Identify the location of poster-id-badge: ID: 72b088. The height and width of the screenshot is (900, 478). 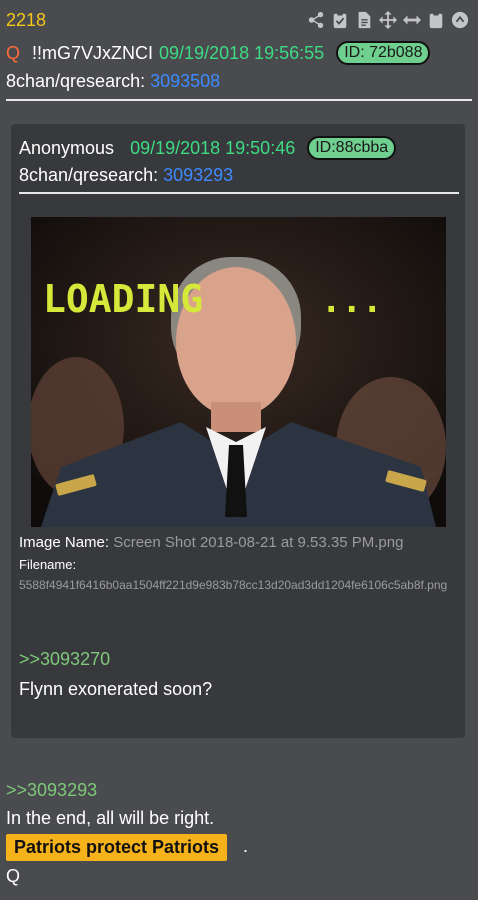
(383, 53).